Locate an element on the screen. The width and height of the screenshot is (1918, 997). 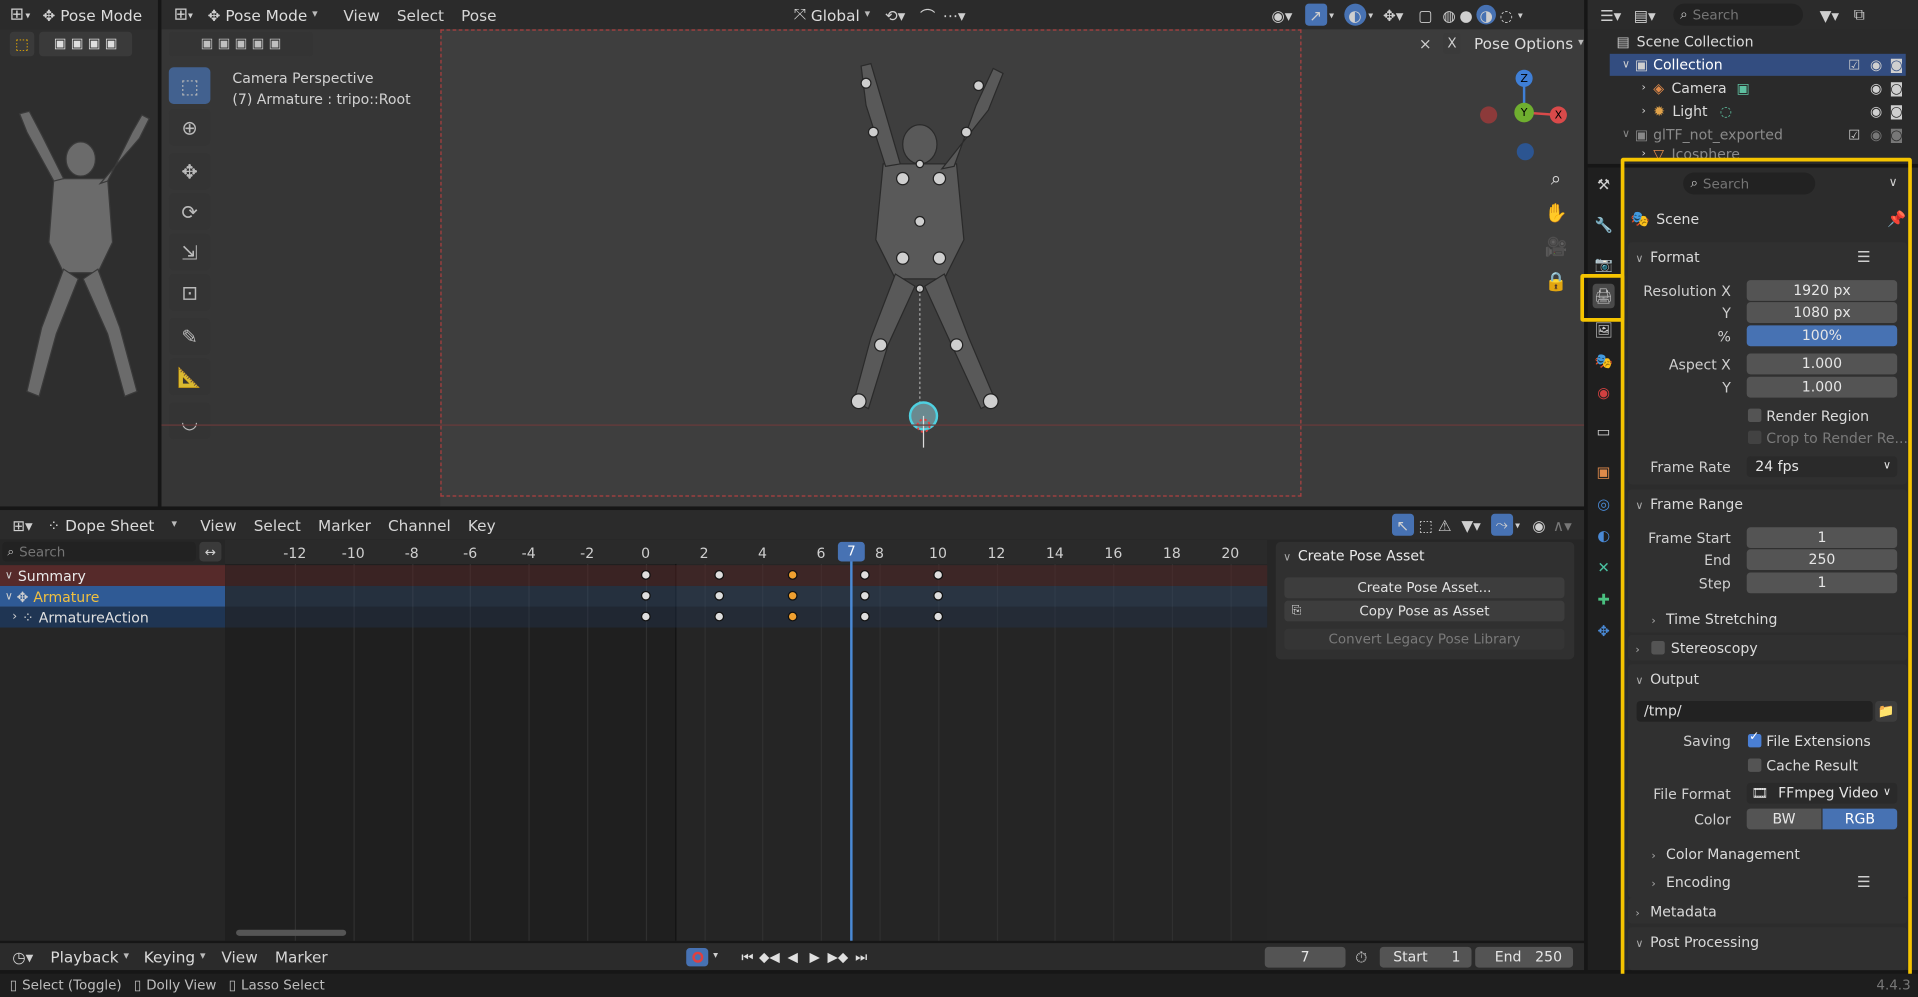
mirror-icon: ⨯ is located at coordinates (1425, 43).